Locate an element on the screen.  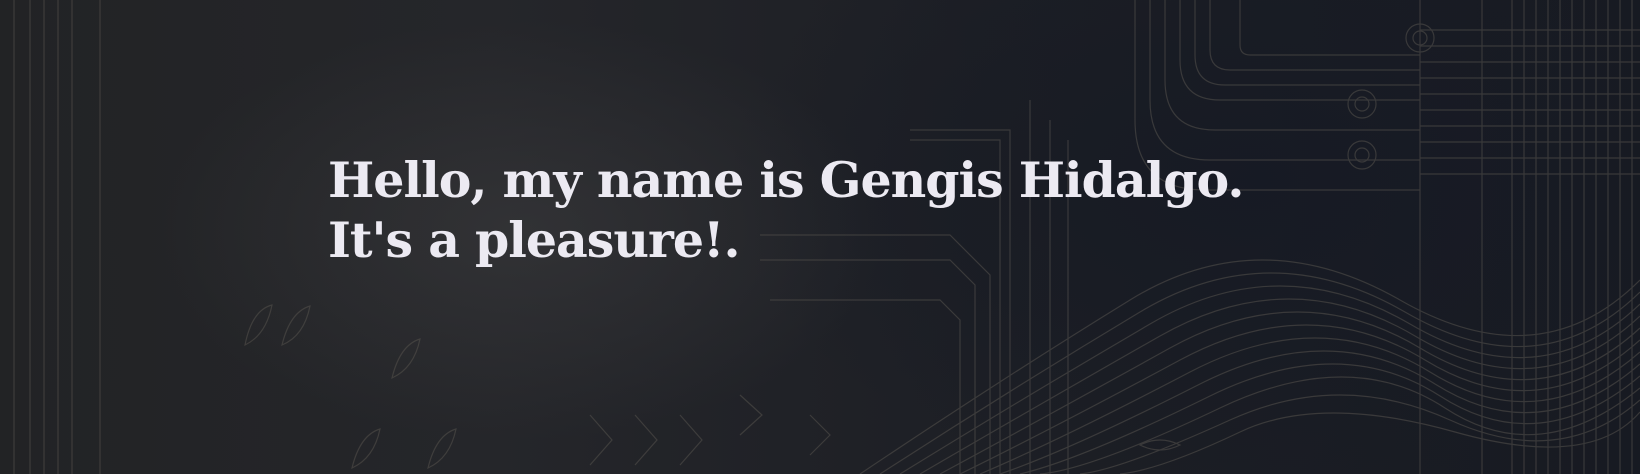
hero-pleasure-line: It's a pleasure!. is located at coordinates (534, 240).